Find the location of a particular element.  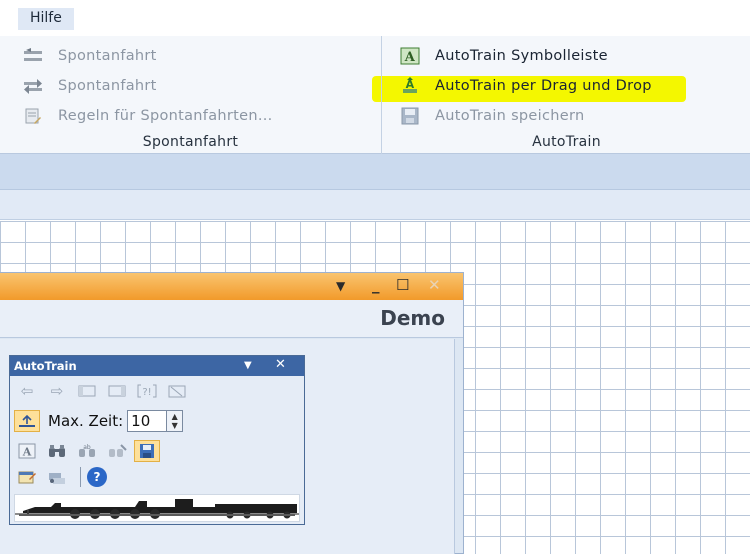

arrow-left-icon: ⇦ is located at coordinates (27, 391).